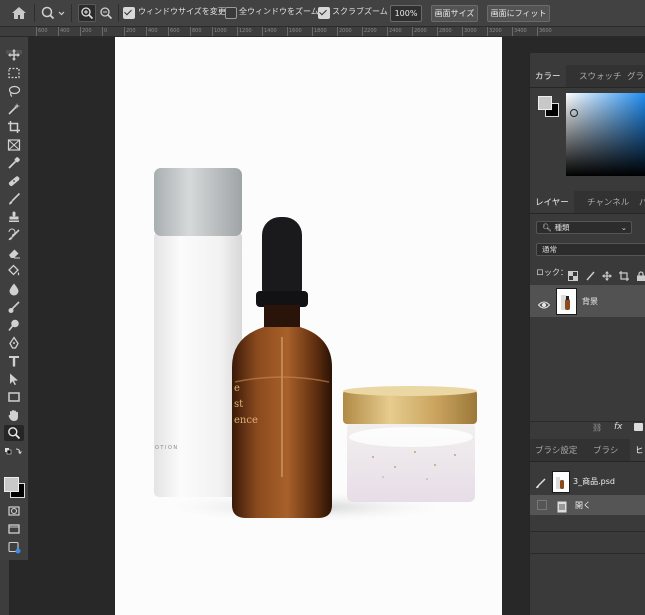 Image resolution: width=645 pixels, height=615 pixels. I want to click on layers-panel-tabs: レイヤー チャンネル パ, so click(587, 202).